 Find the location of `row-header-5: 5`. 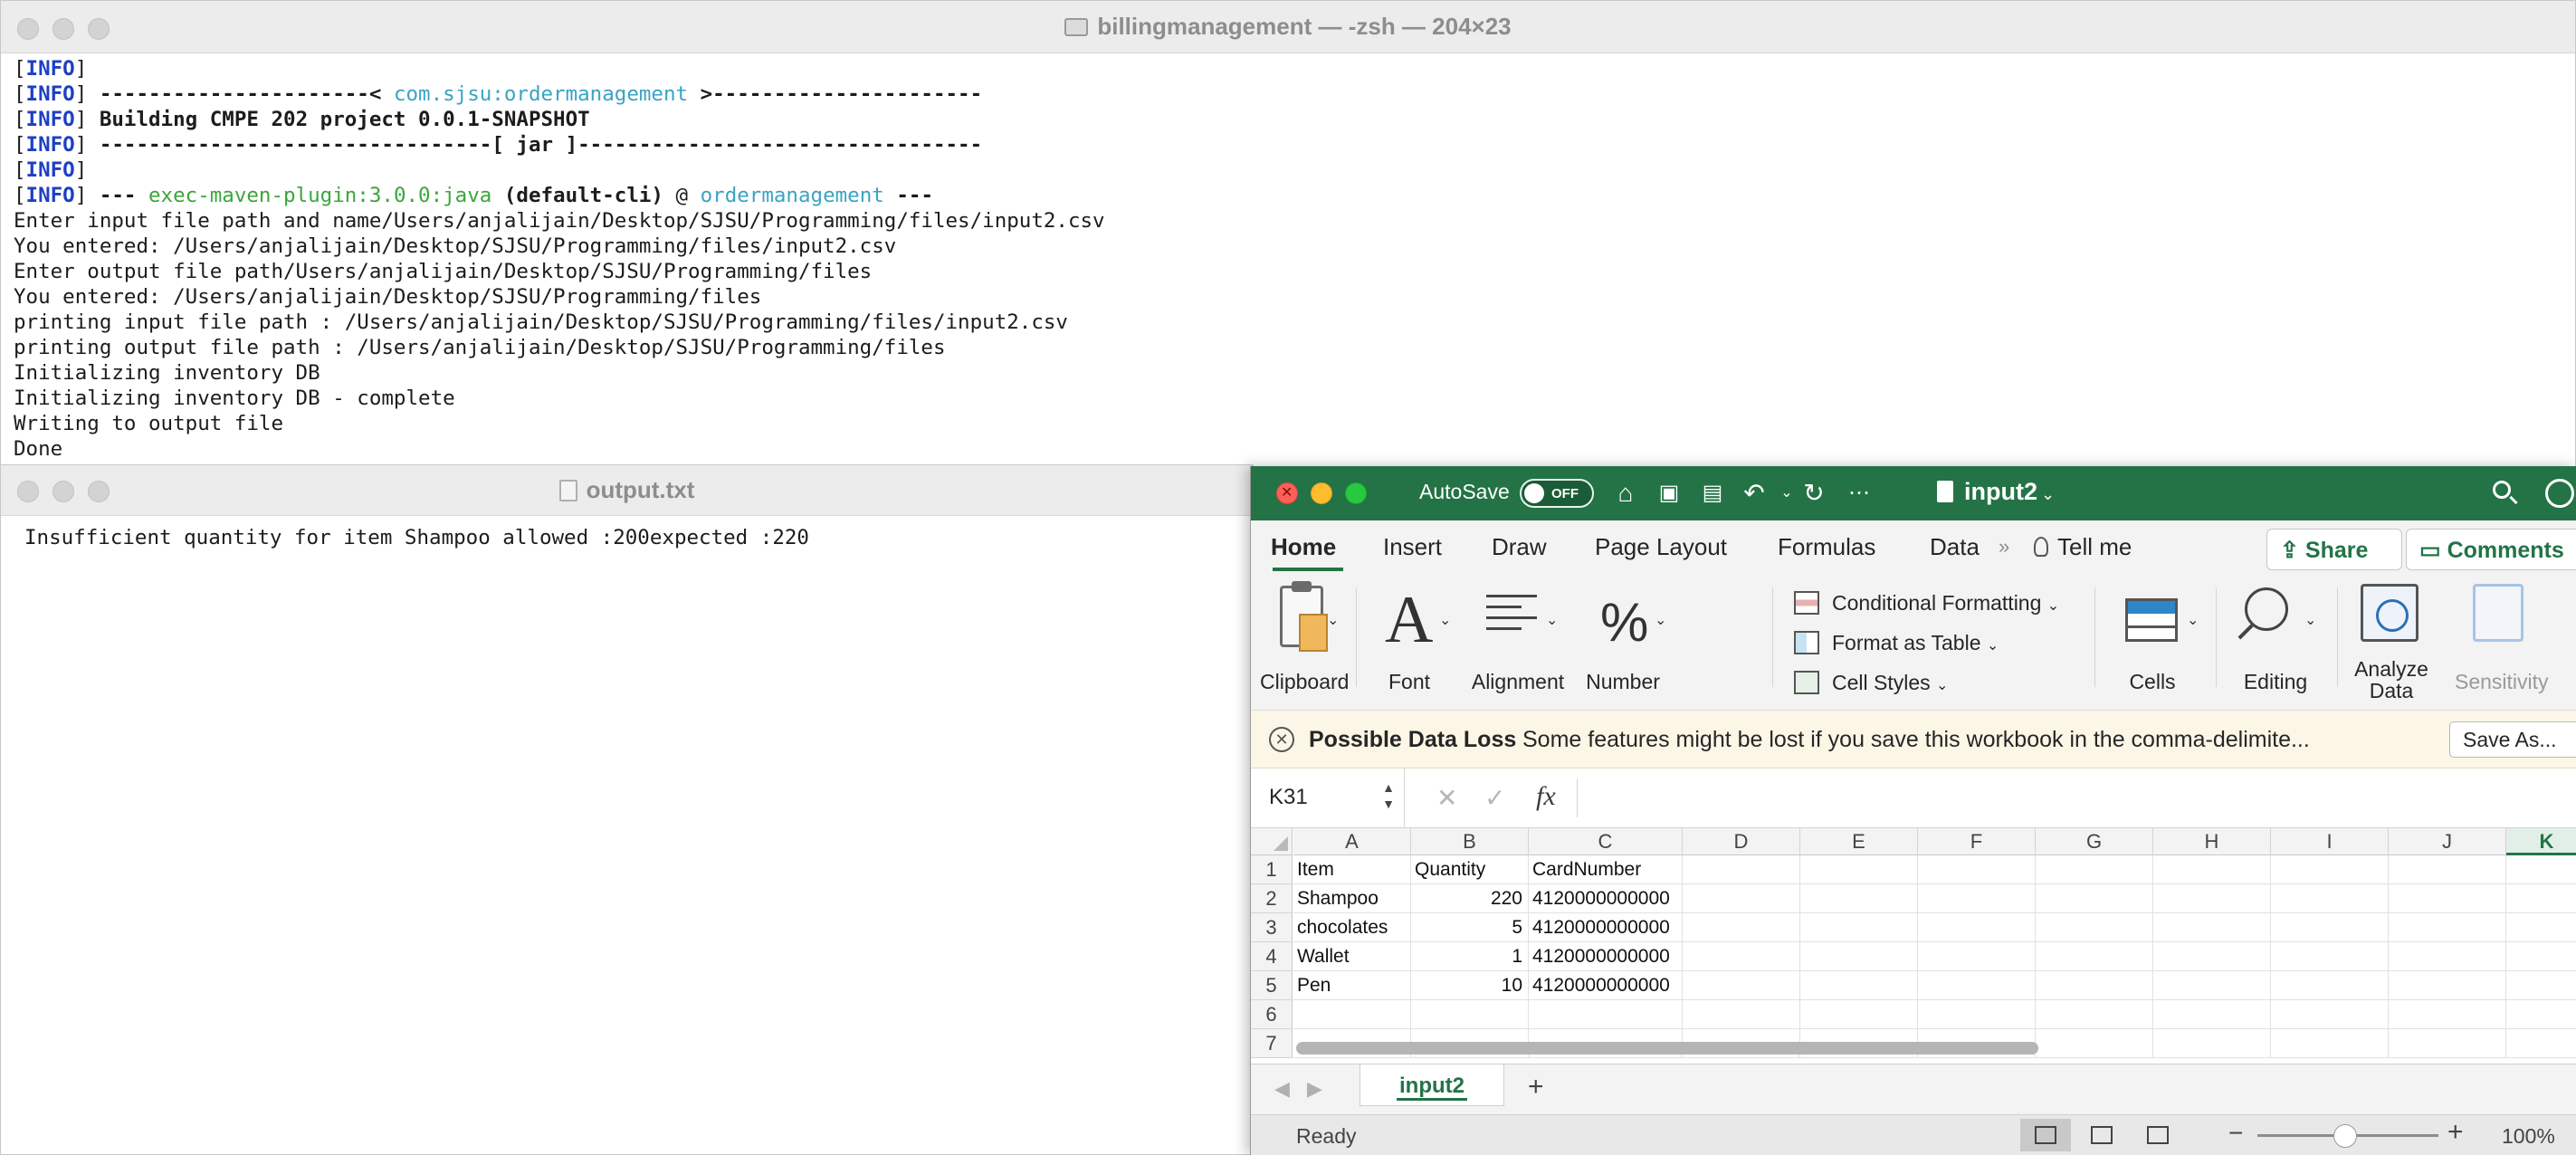

row-header-5: 5 is located at coordinates (1272, 986).